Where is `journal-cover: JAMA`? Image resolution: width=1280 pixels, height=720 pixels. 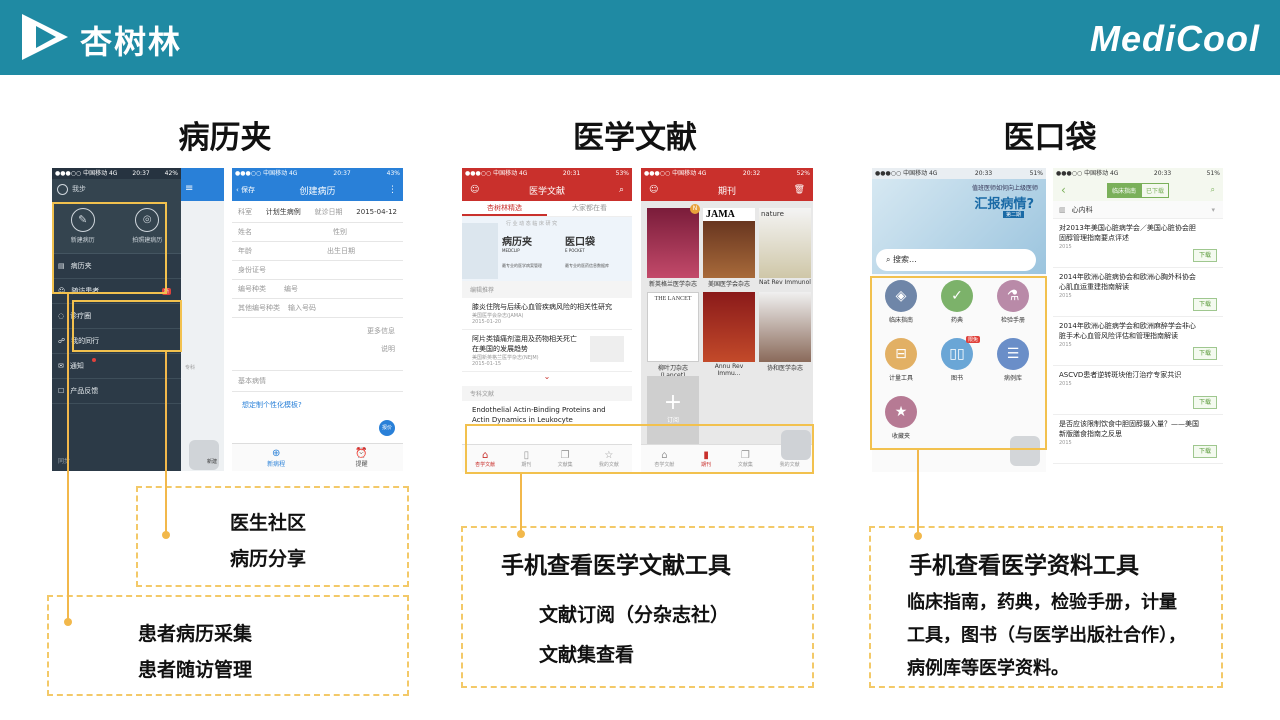
journal-cover: JAMA is located at coordinates (729, 243).